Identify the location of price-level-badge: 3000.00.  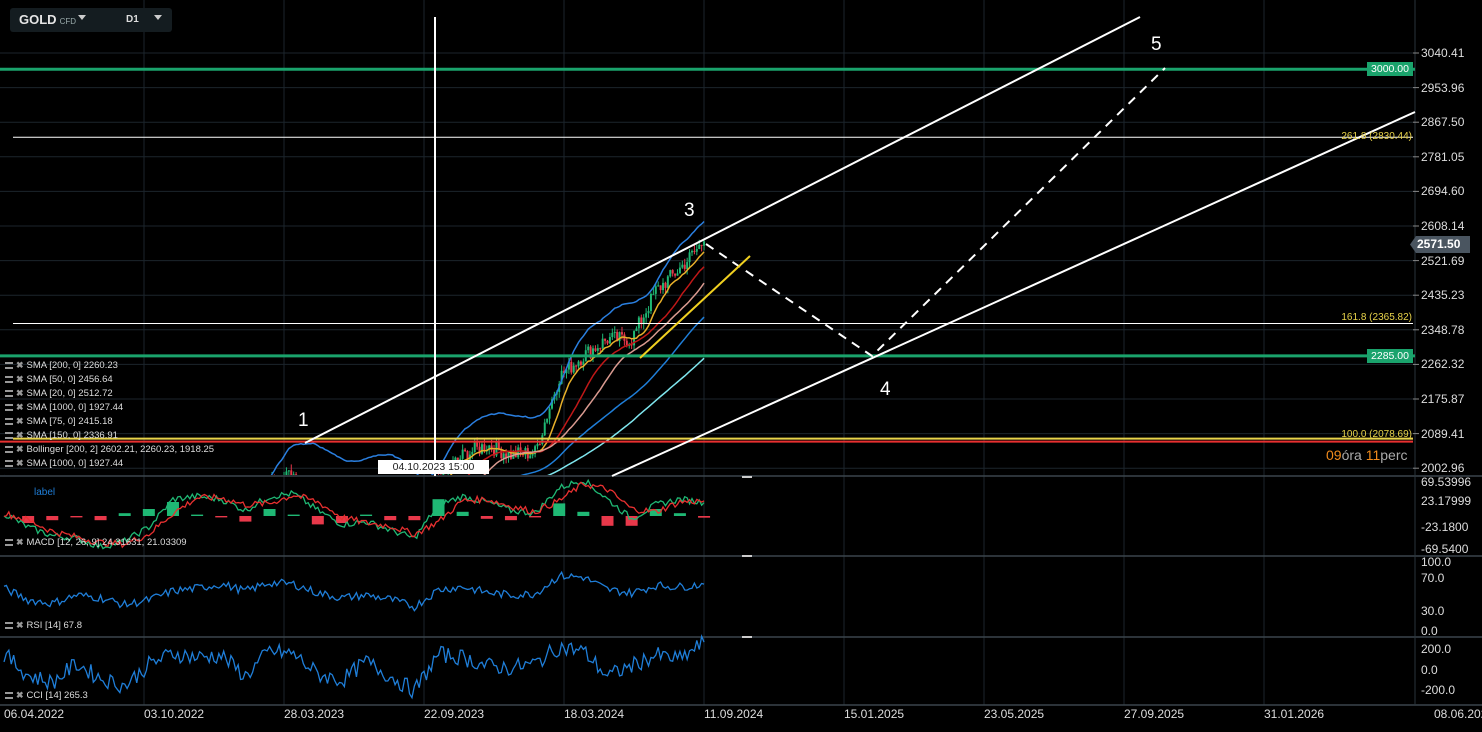
(1390, 69).